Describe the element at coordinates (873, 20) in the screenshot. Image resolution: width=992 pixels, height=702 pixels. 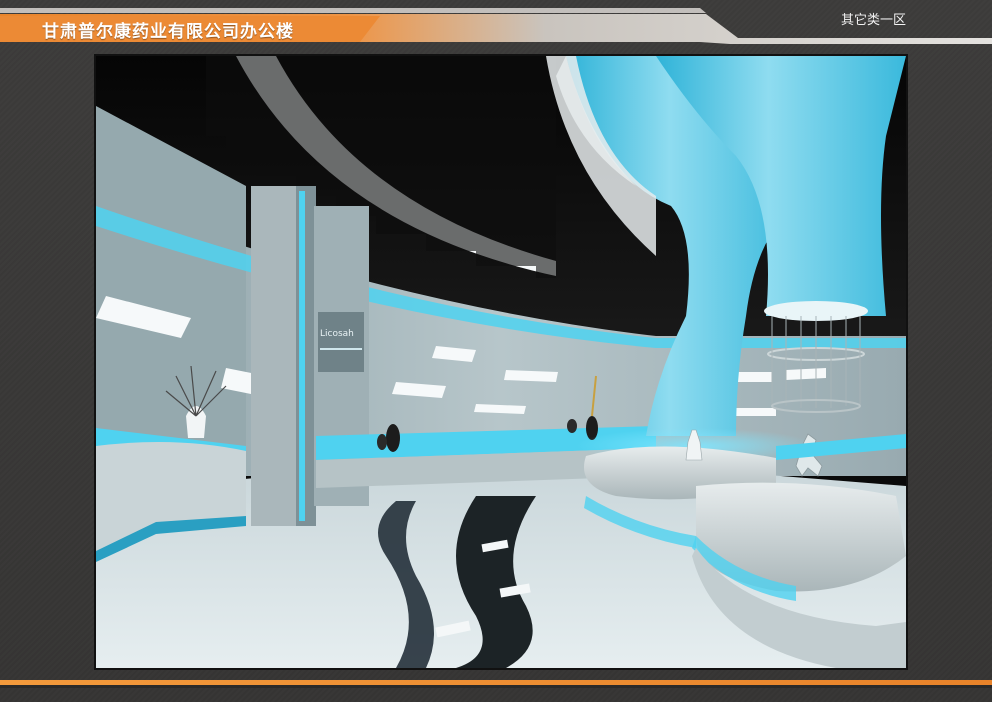
I see `section-label: 其它类一区` at that location.